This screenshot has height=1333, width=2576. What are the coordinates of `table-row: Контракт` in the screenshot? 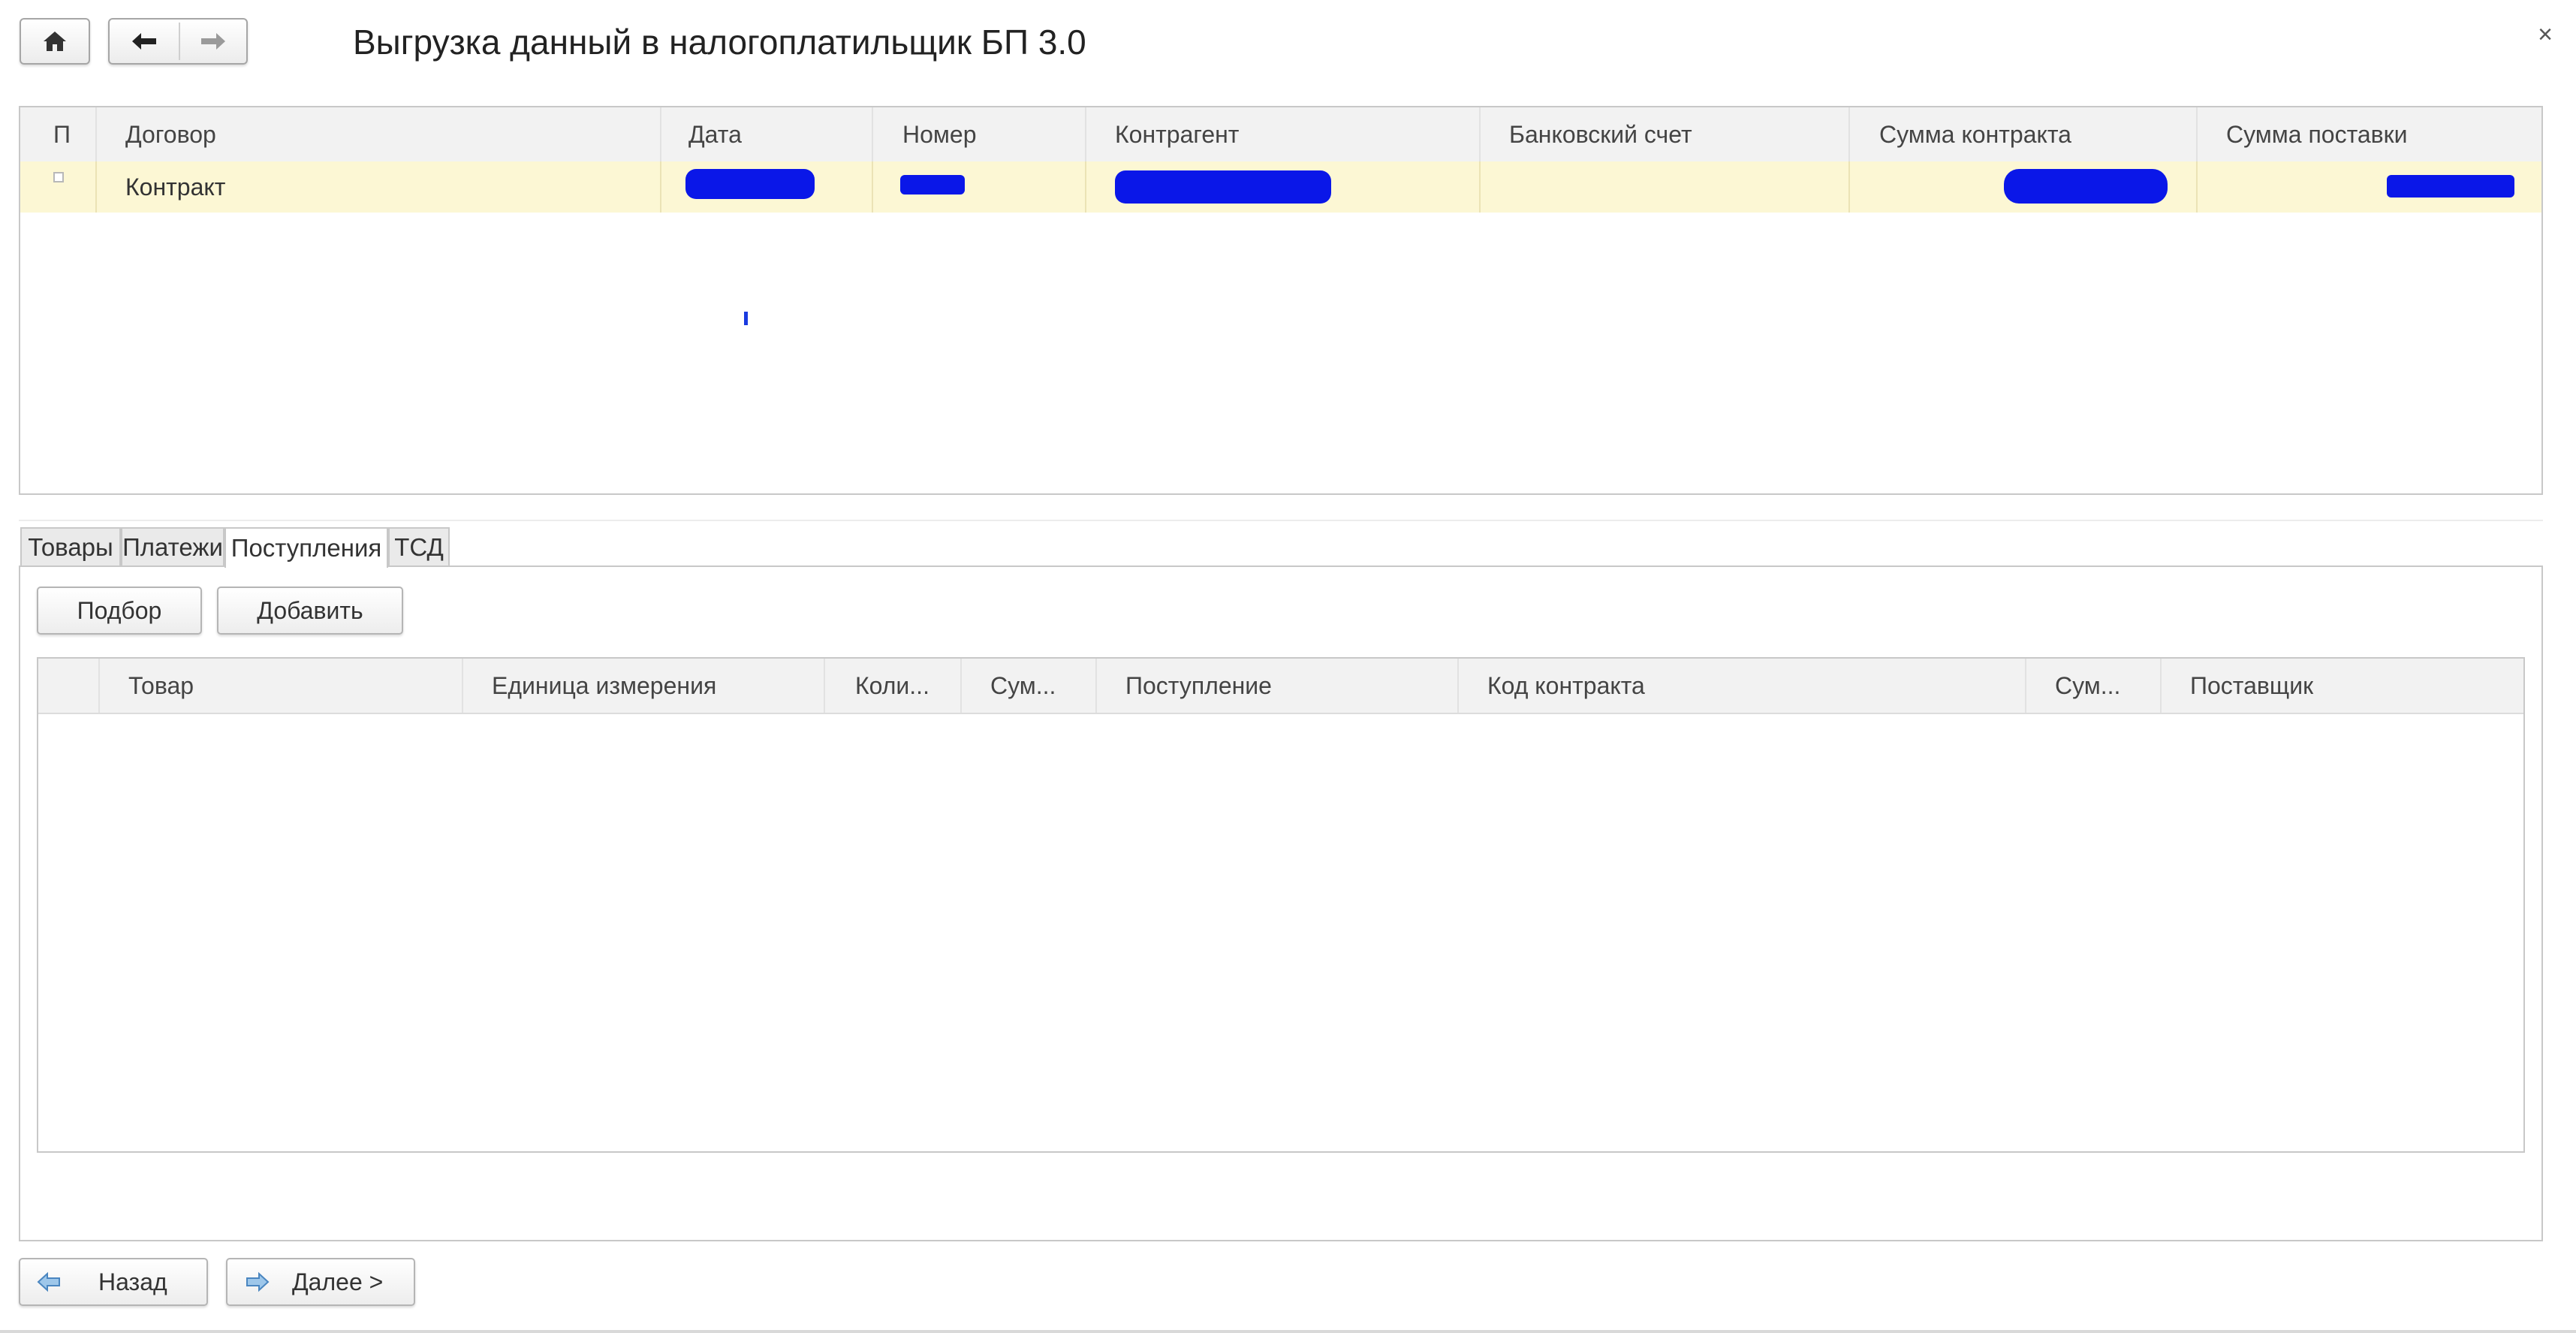 It's located at (1280, 187).